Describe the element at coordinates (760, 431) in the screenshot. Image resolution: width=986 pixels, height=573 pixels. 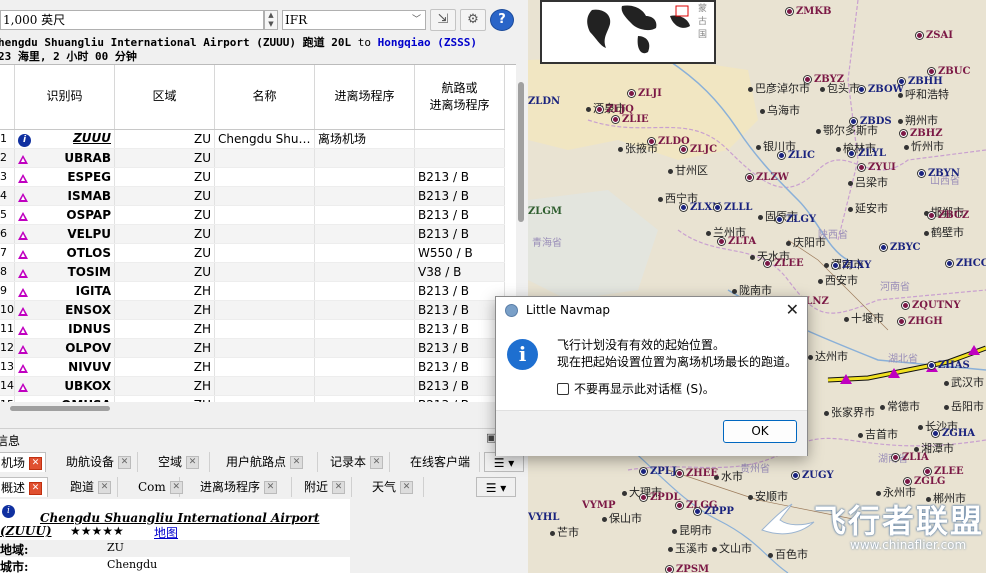
I see `ok-button: OK` at that location.